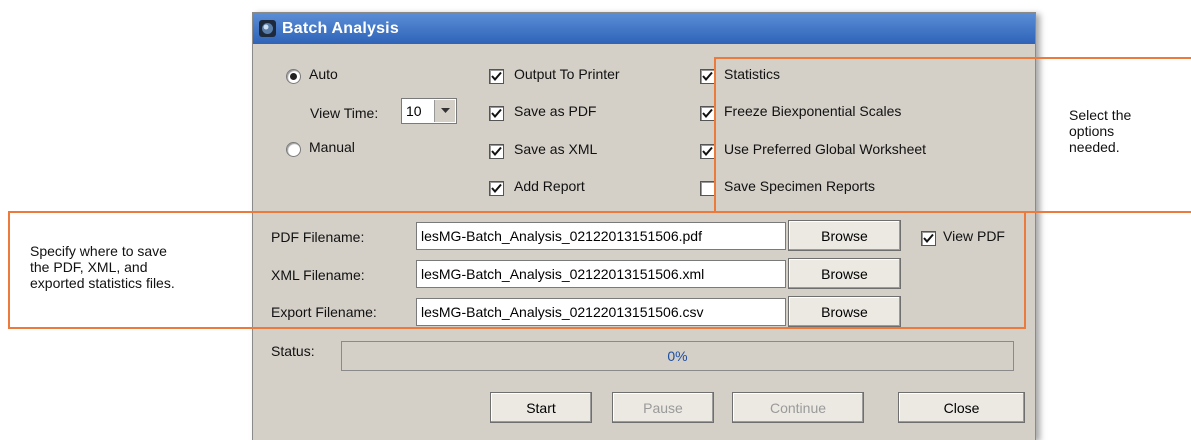 Image resolution: width=1191 pixels, height=440 pixels. I want to click on save-as-xml-checkbox, so click(496, 151).